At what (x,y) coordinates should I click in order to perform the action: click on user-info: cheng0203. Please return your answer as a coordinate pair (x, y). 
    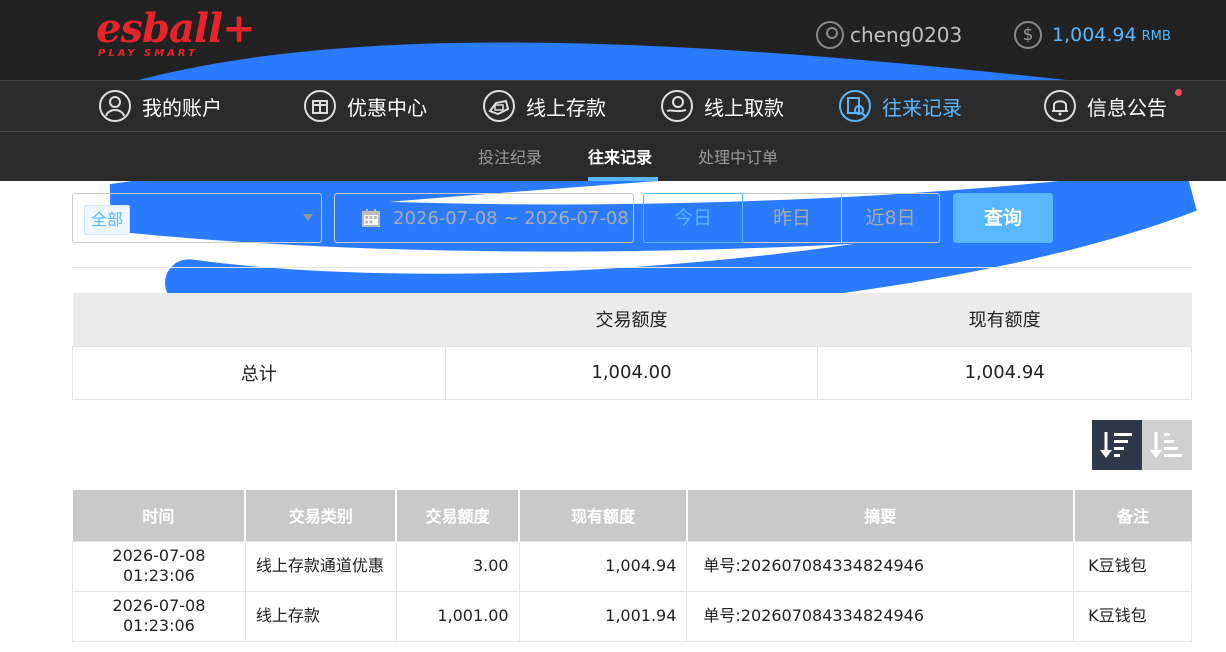
    Looking at the image, I should click on (889, 35).